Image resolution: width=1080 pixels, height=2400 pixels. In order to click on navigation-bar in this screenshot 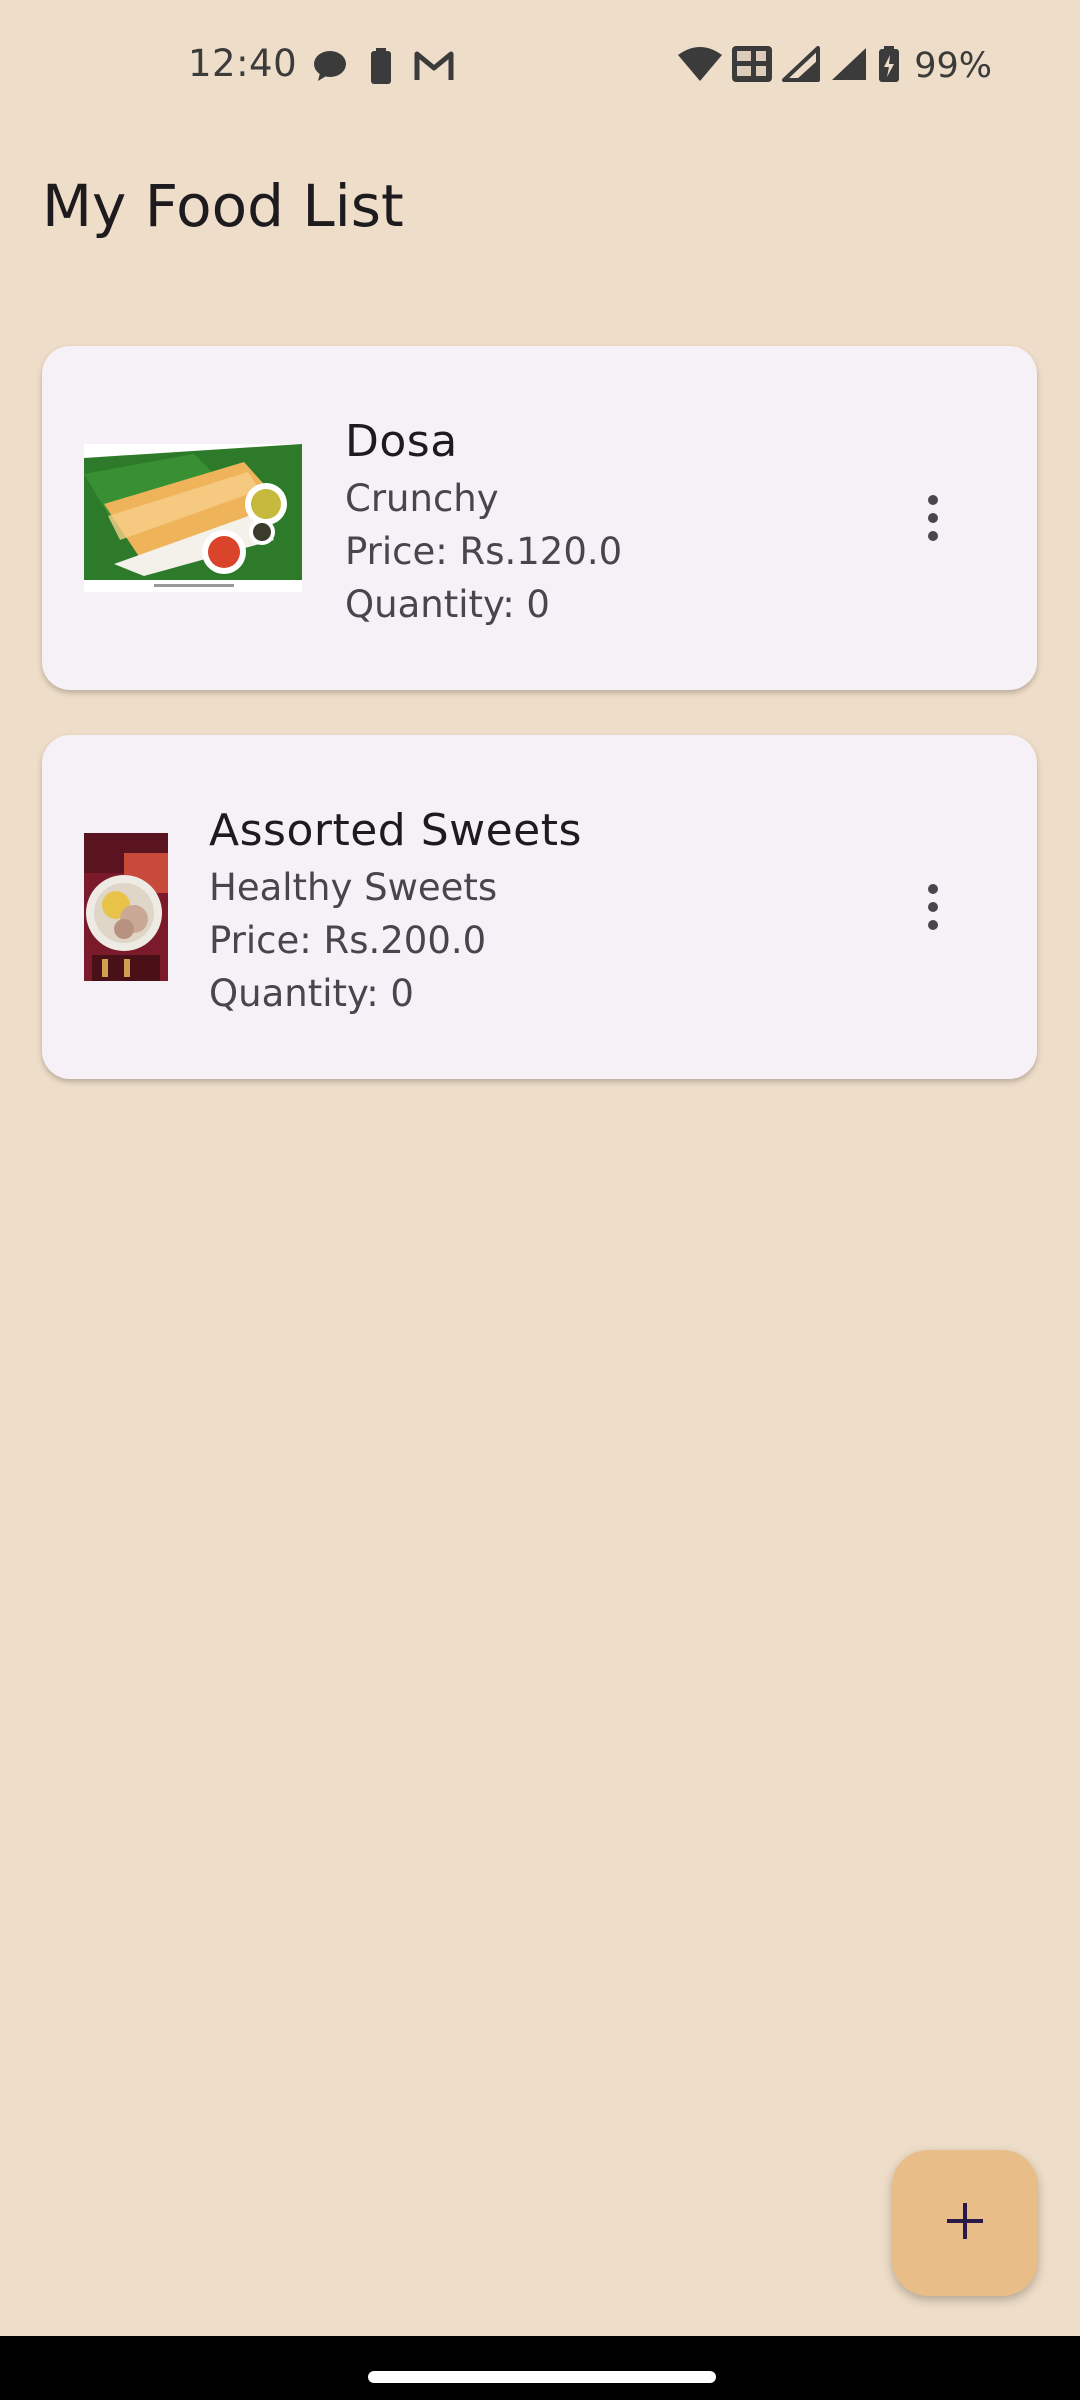, I will do `click(540, 2368)`.